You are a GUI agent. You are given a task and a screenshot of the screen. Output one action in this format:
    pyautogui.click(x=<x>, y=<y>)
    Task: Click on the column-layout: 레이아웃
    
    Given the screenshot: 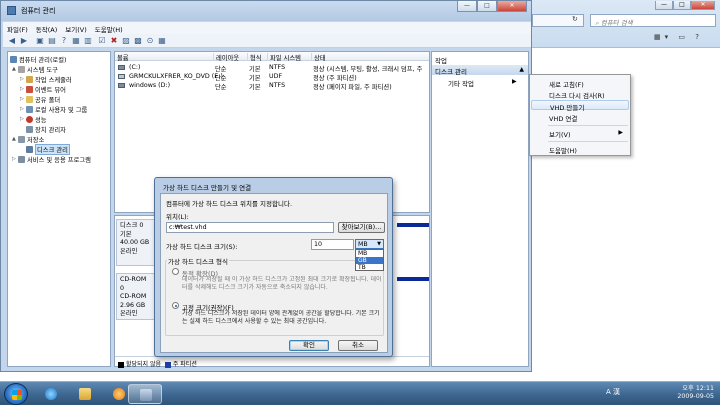 What is the action you would take?
    pyautogui.click(x=226, y=57)
    